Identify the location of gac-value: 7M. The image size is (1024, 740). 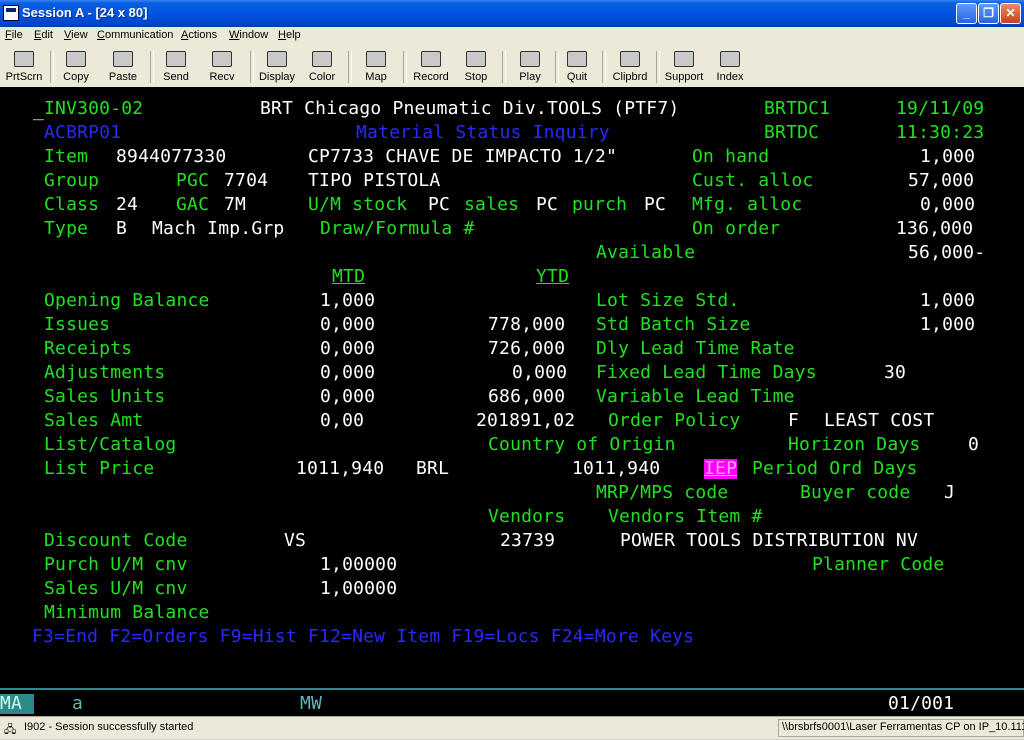
(235, 204).